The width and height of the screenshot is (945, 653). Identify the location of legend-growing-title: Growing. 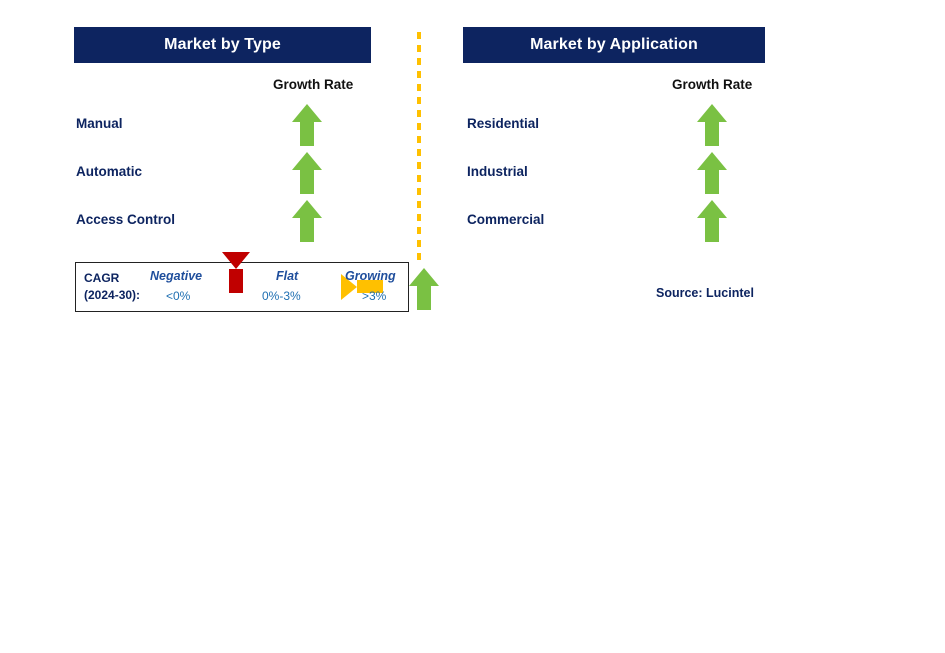
(370, 276).